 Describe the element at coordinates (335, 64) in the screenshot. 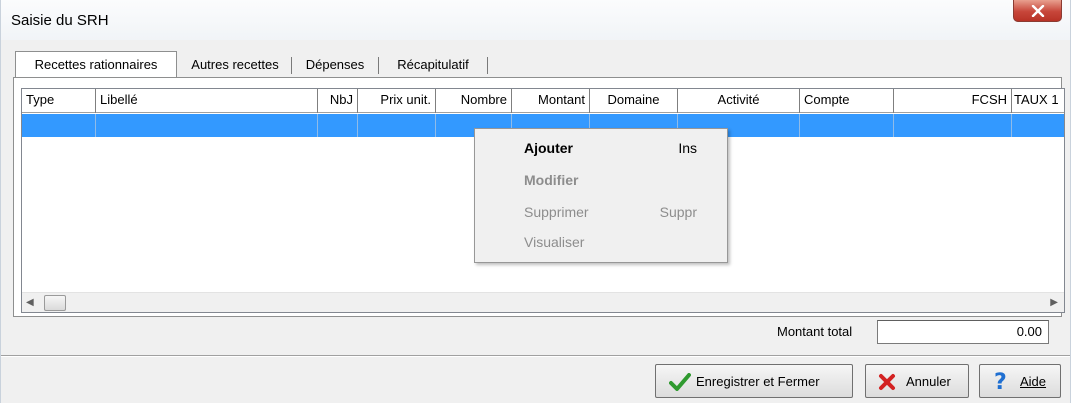

I see `tab-depenses: Dépenses` at that location.